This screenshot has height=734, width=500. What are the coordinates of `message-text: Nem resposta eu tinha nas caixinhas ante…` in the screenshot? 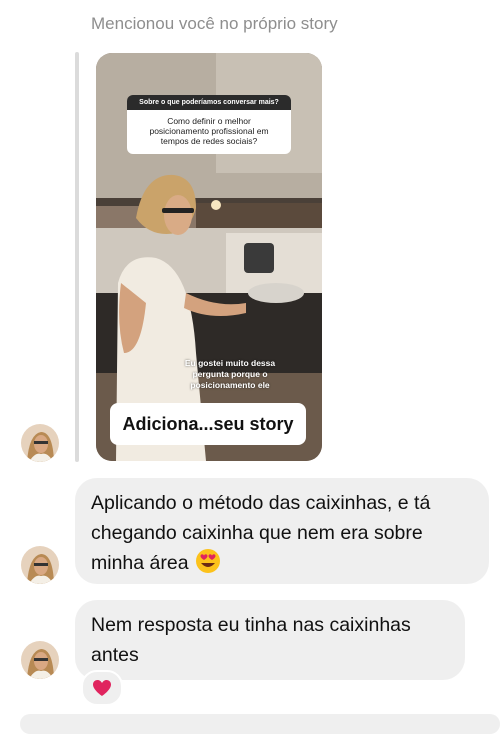 It's located at (251, 640).